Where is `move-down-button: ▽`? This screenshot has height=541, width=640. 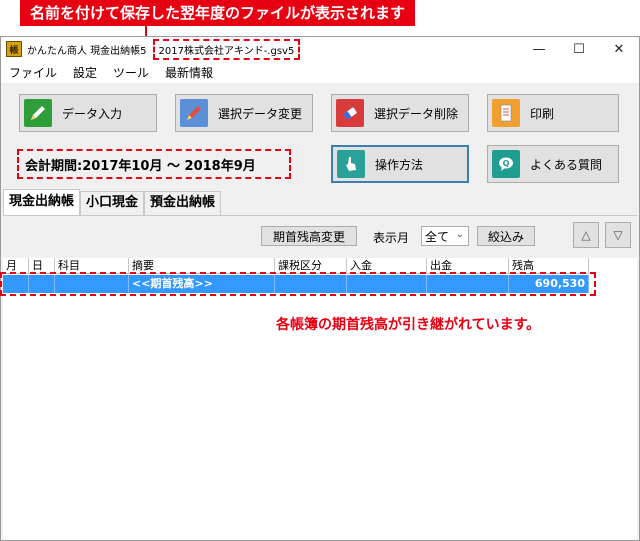
move-down-button: ▽ is located at coordinates (618, 235).